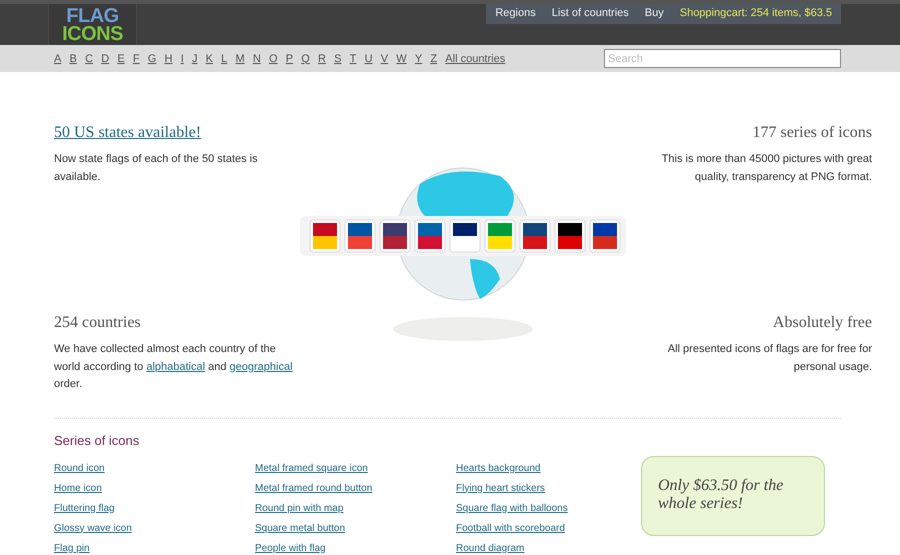  I want to click on letter-link: I, so click(182, 58).